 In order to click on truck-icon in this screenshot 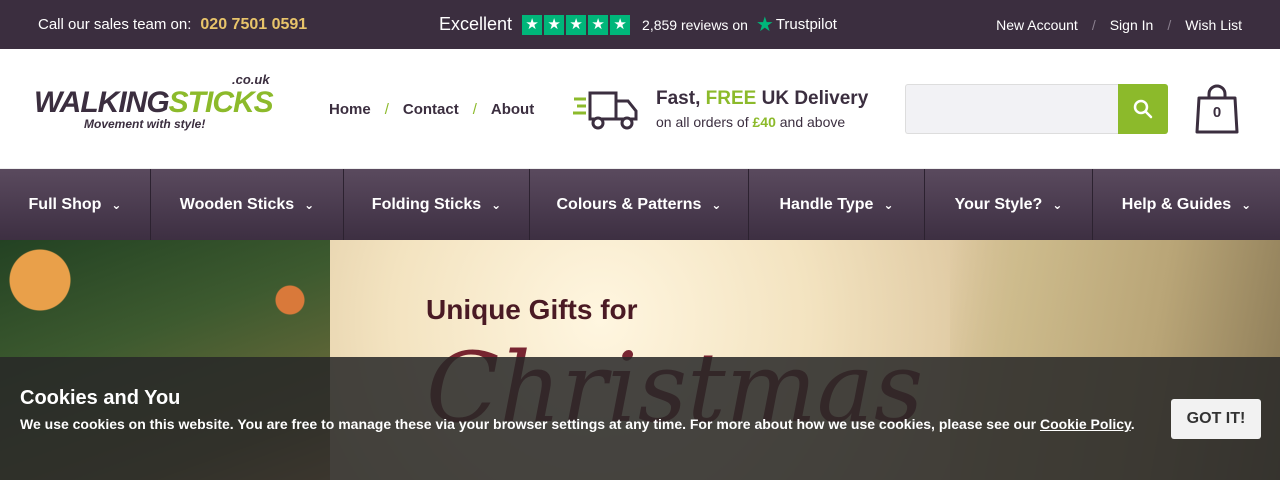, I will do `click(605, 110)`.